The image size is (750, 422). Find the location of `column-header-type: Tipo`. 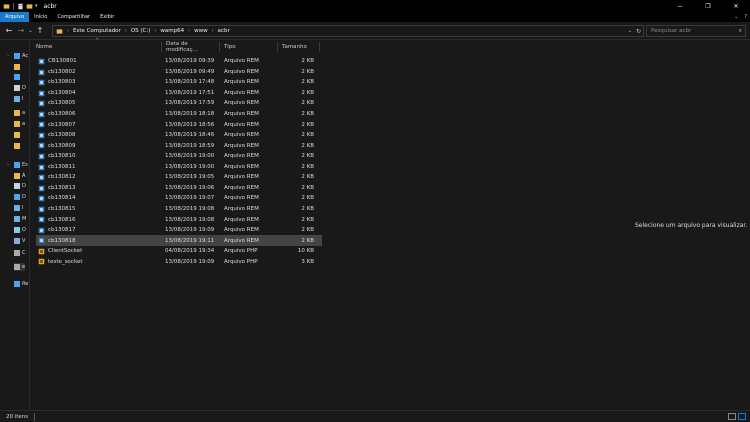

column-header-type: Tipo is located at coordinates (249, 47).